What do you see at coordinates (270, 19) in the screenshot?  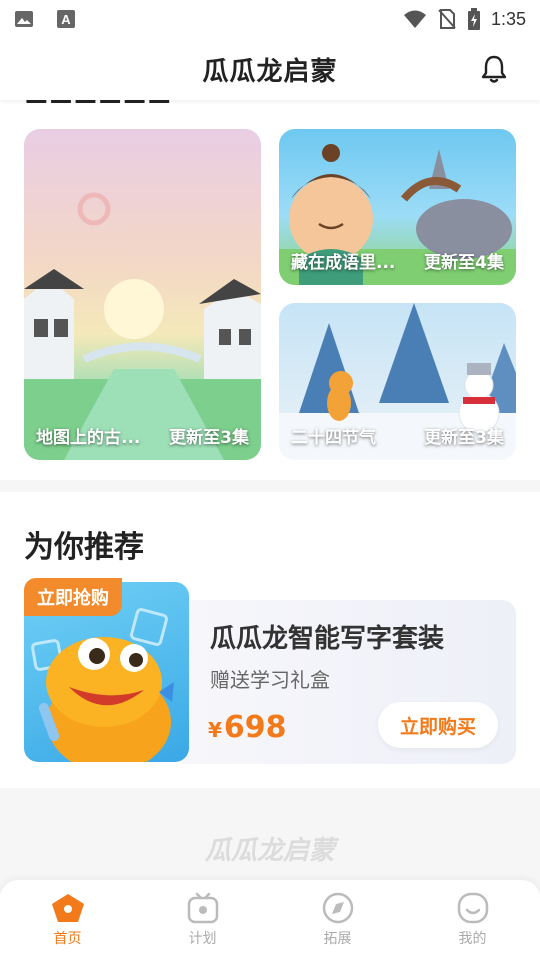 I see `status-bar: A 1:35` at bounding box center [270, 19].